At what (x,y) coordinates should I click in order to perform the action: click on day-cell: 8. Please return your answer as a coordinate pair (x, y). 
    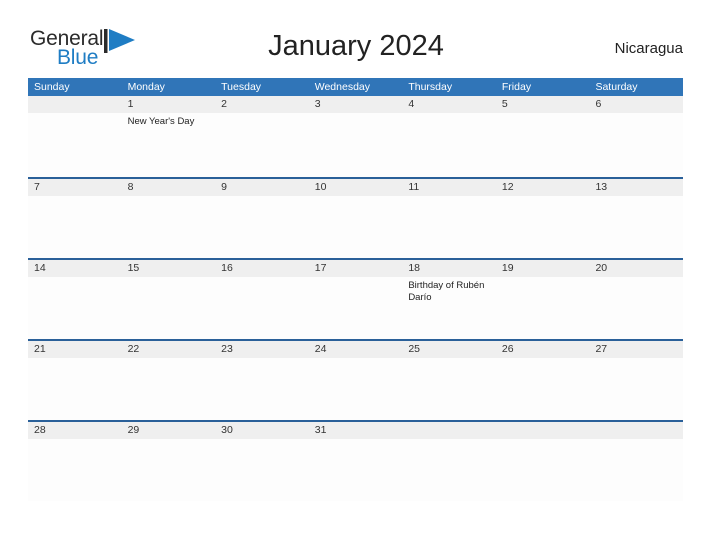
    Looking at the image, I should click on (168, 218).